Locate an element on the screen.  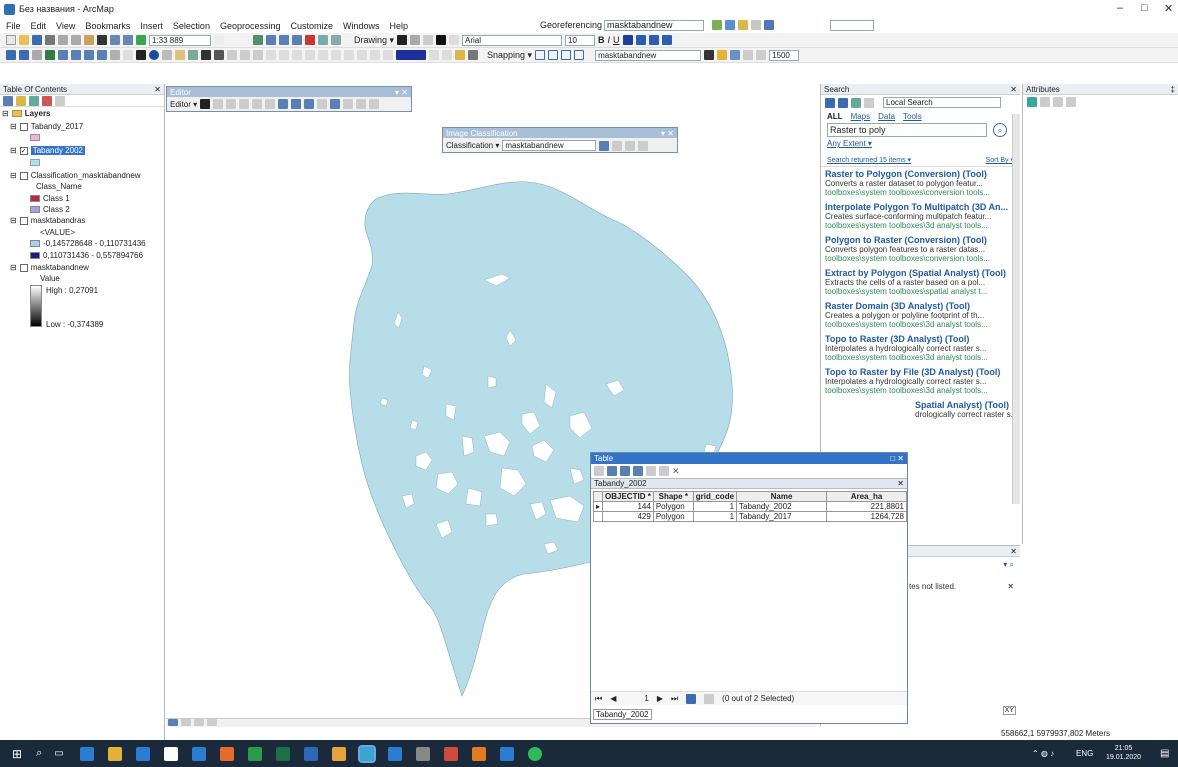
pause-drawing-icon is located at coordinates (212, 722).